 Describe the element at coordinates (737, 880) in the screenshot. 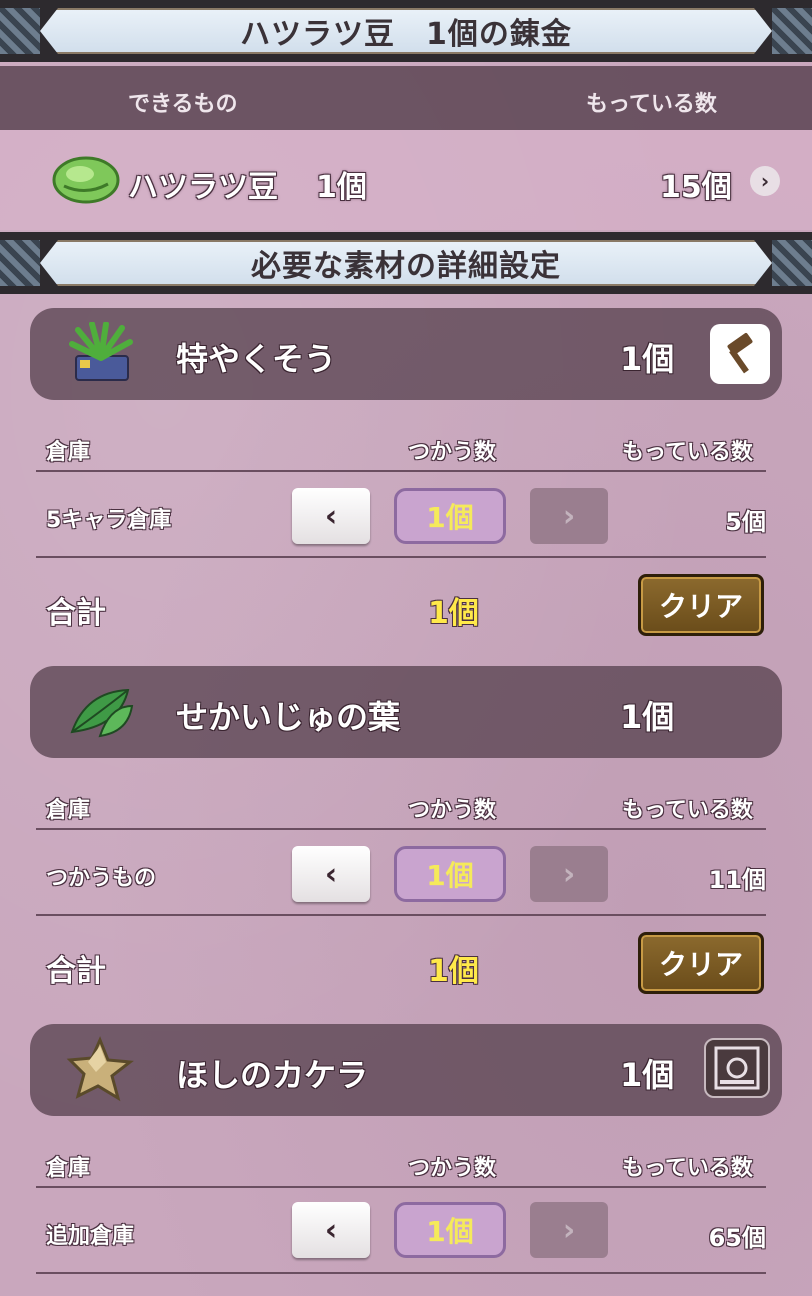

I see `owned-count: 11個` at that location.